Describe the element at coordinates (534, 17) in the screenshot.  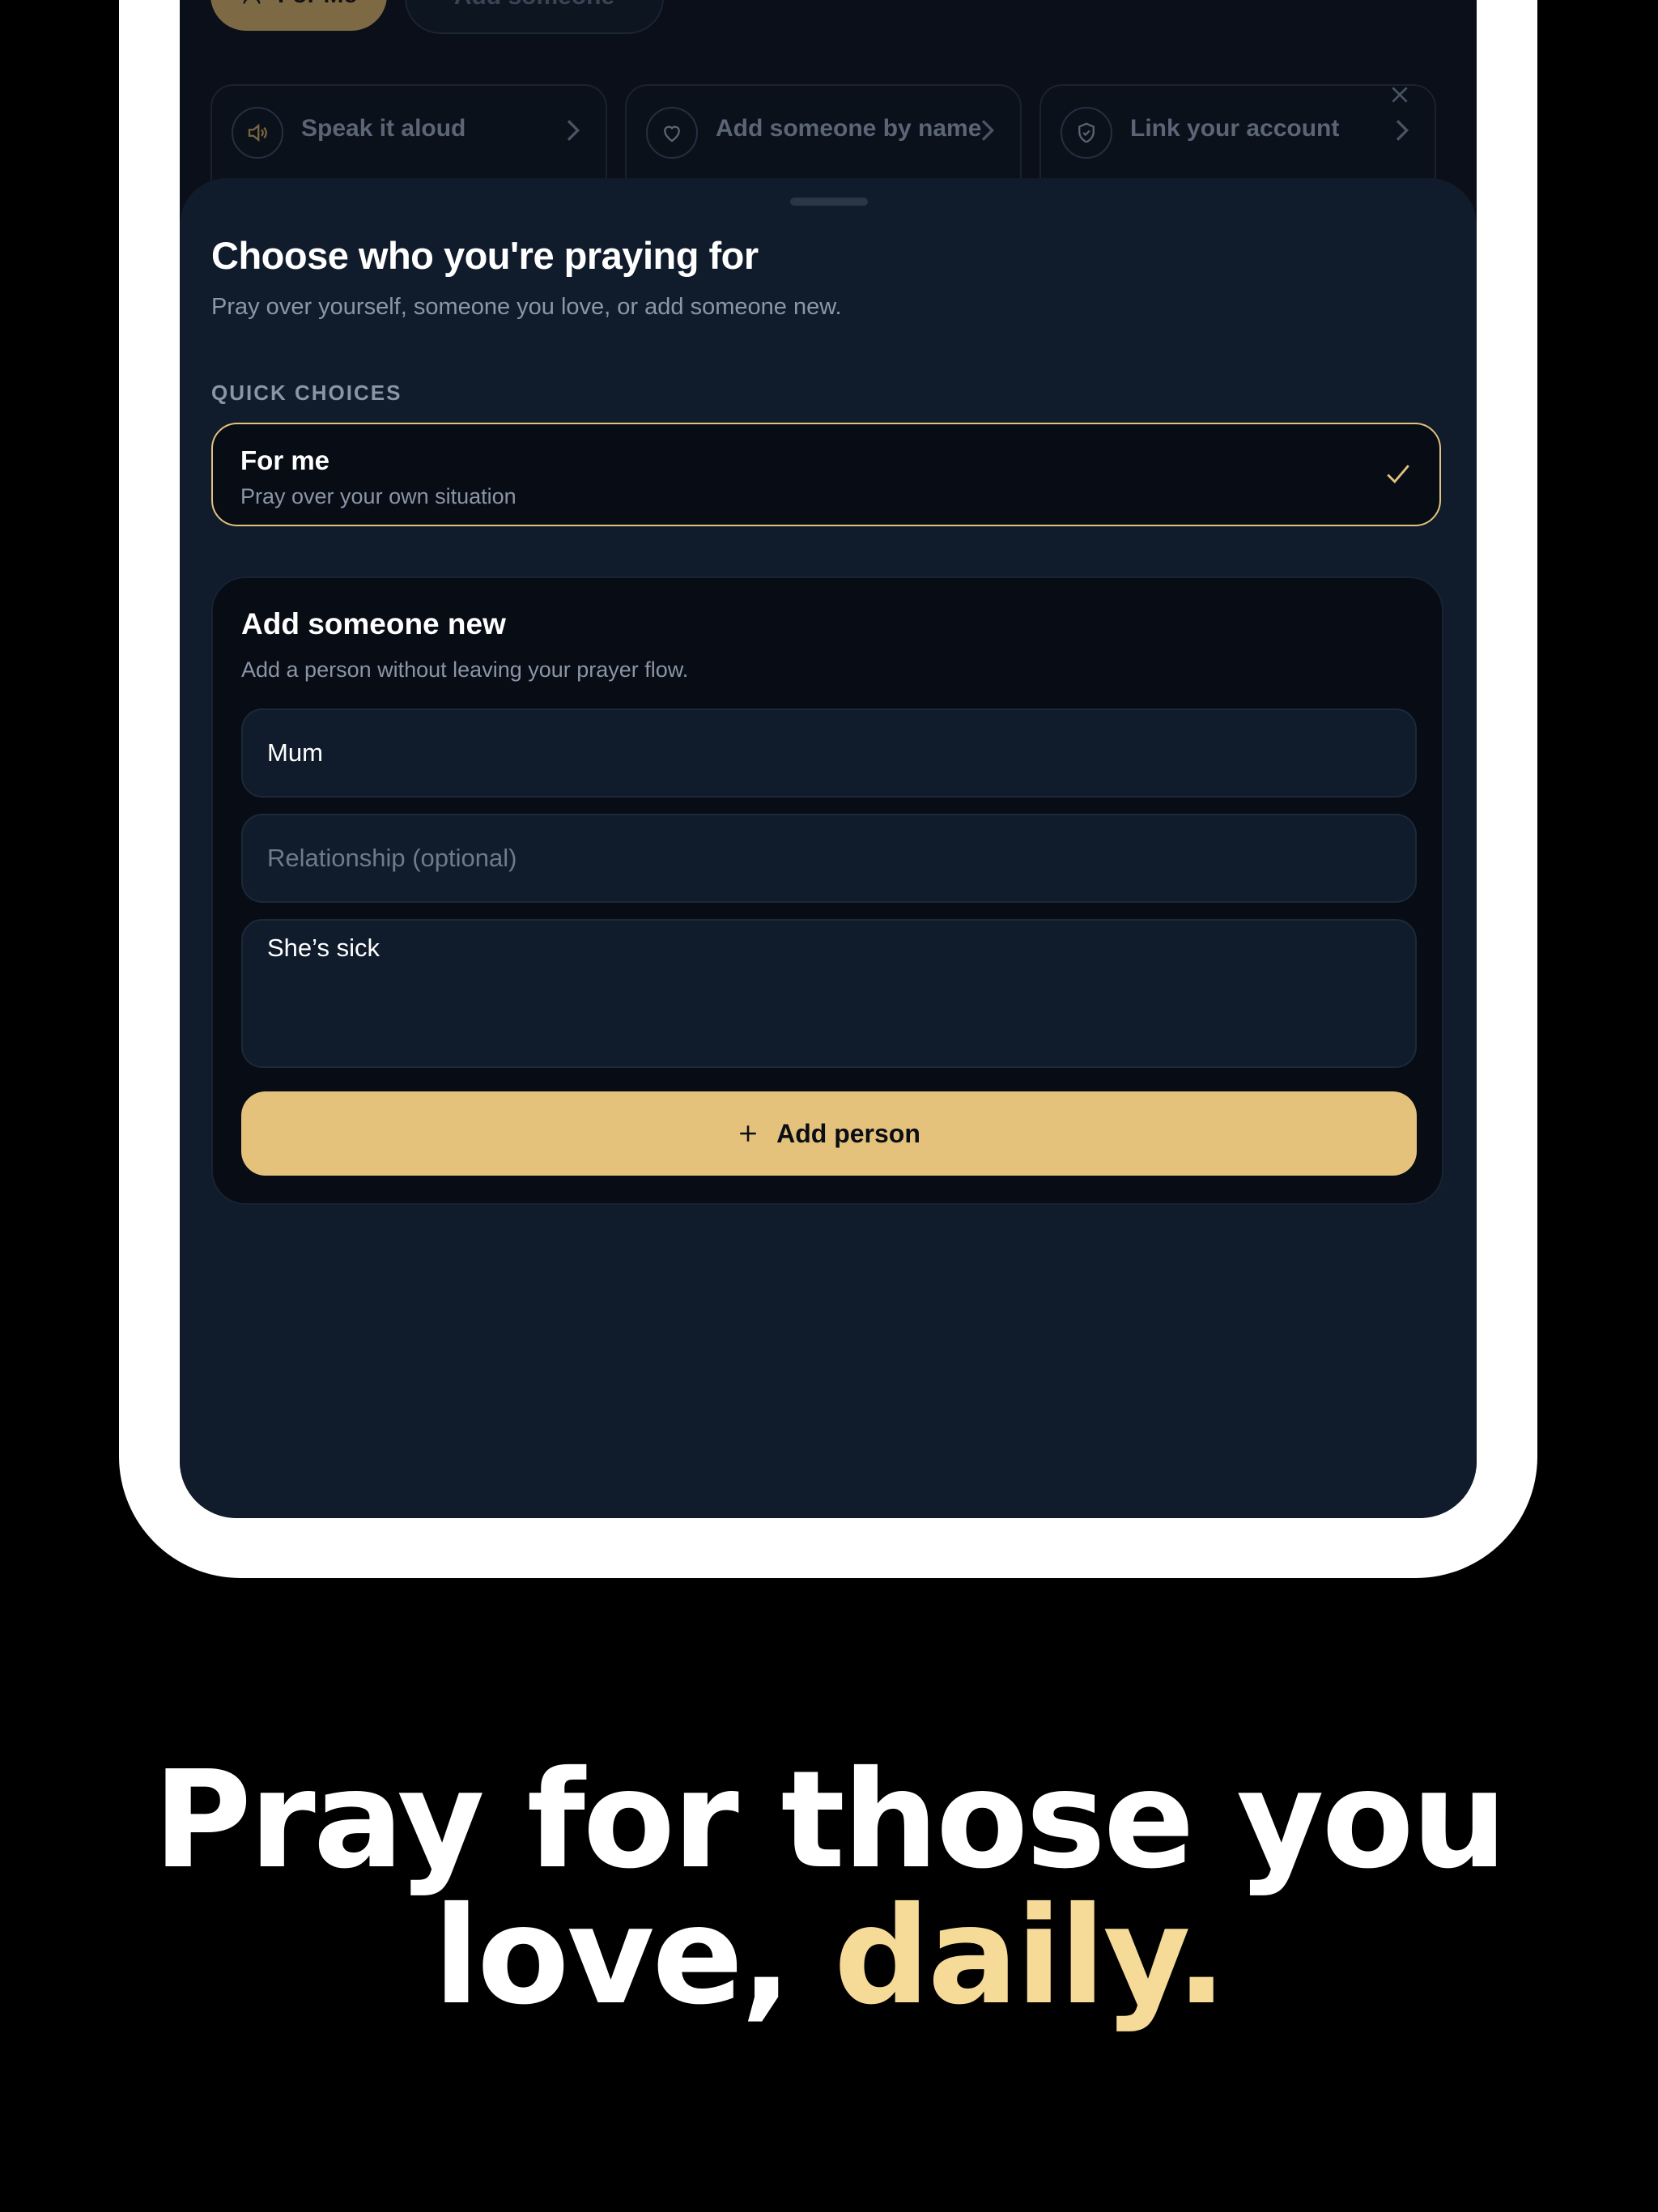
I see `add-someone-pill: Add someone` at that location.